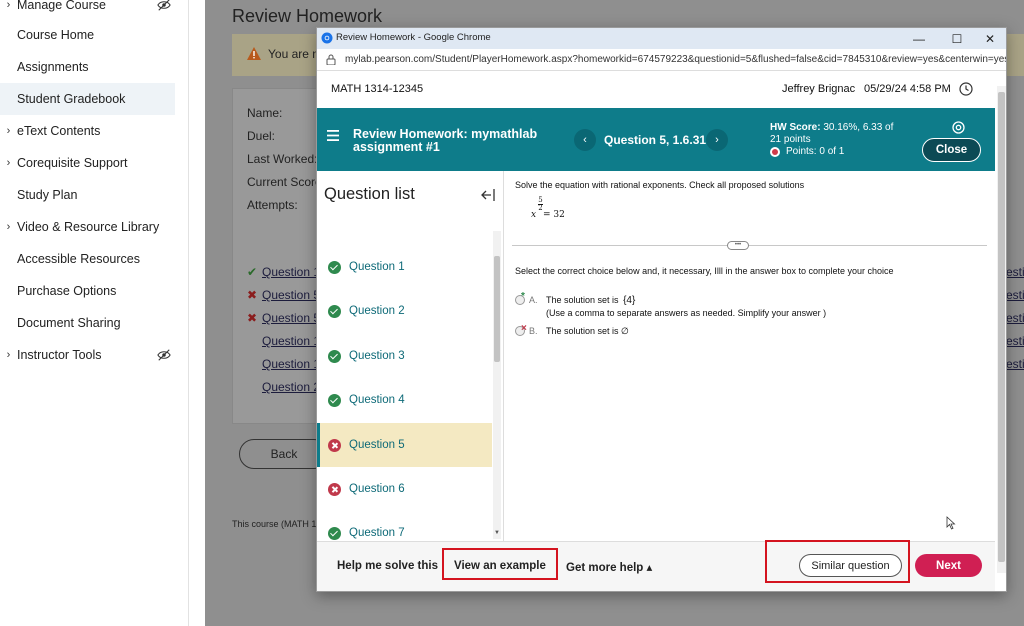 The width and height of the screenshot is (1024, 626). I want to click on sidebar-item-corequisite-support: › Corequisite Support, so click(87, 163).